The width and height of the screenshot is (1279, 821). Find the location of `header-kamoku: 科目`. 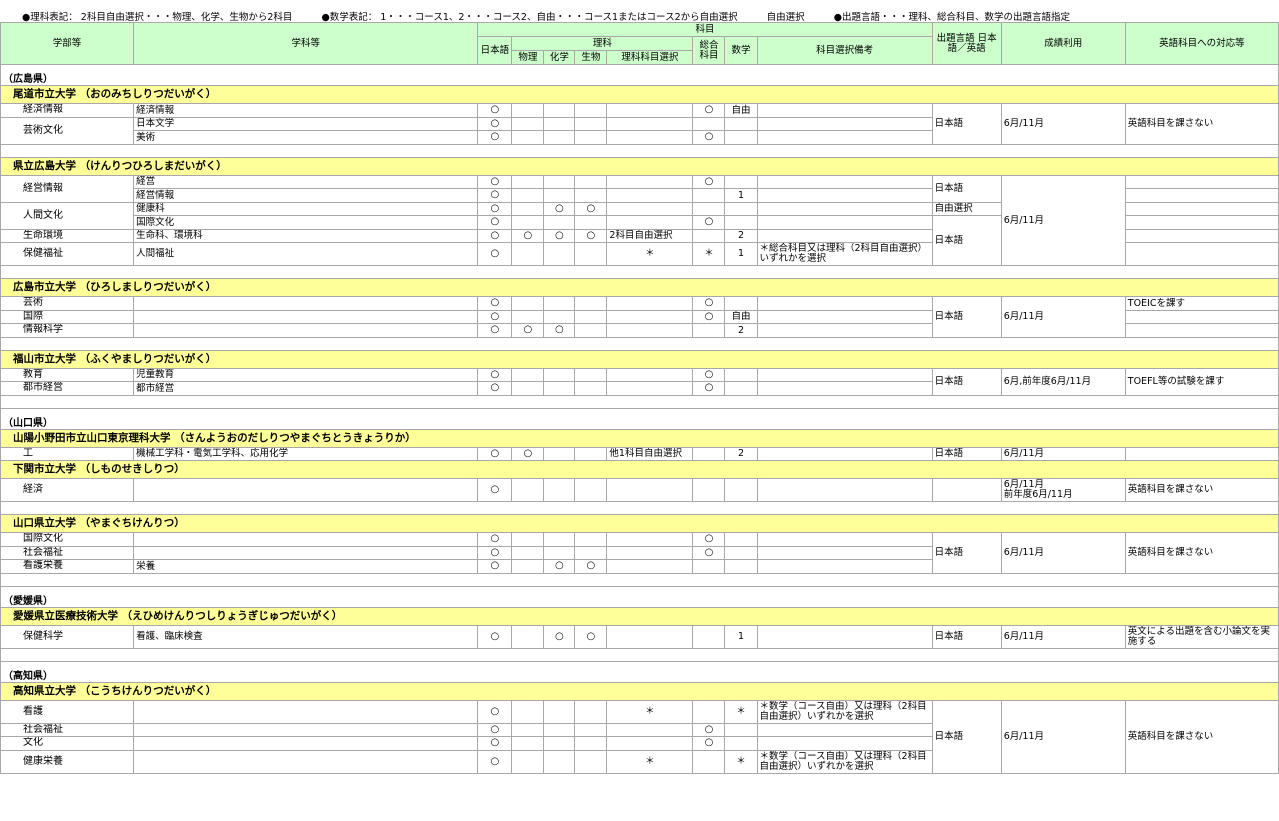

header-kamoku: 科目 is located at coordinates (705, 29).